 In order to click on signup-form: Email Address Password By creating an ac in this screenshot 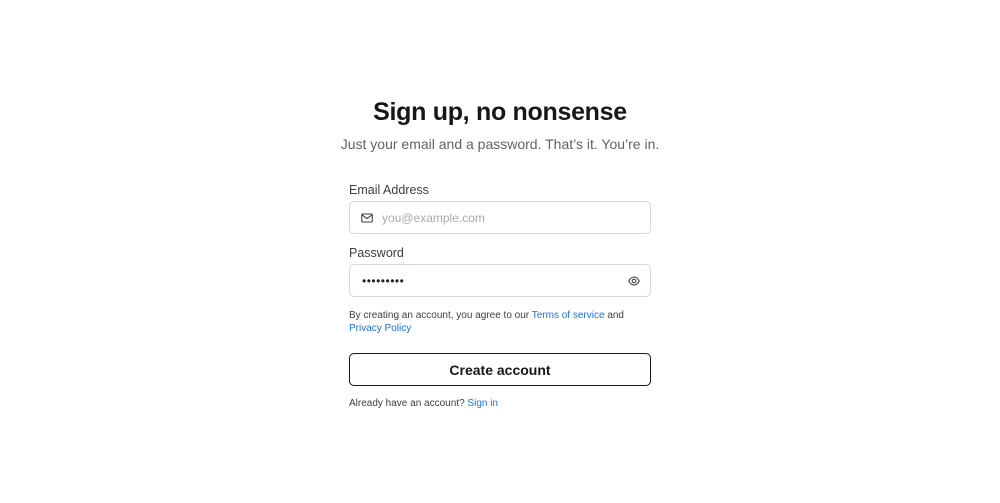, I will do `click(500, 296)`.